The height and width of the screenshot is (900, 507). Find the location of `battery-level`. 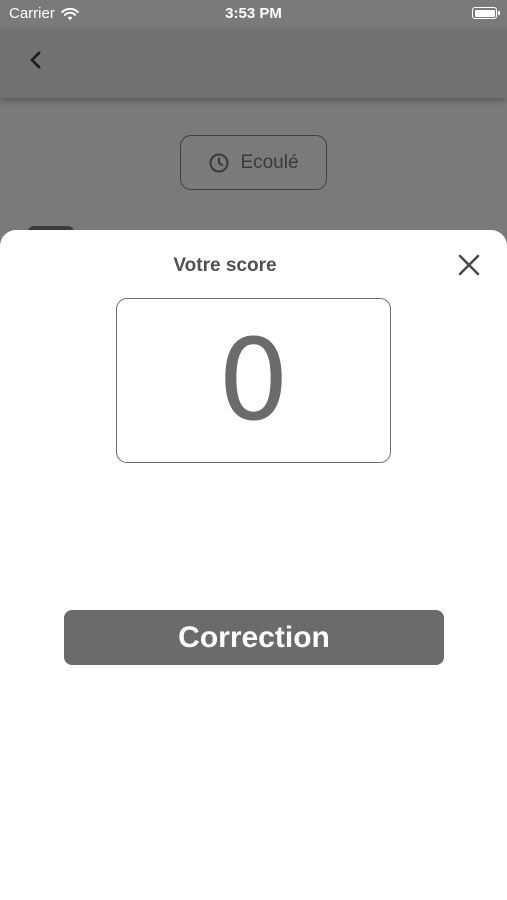

battery-level is located at coordinates (484, 13).